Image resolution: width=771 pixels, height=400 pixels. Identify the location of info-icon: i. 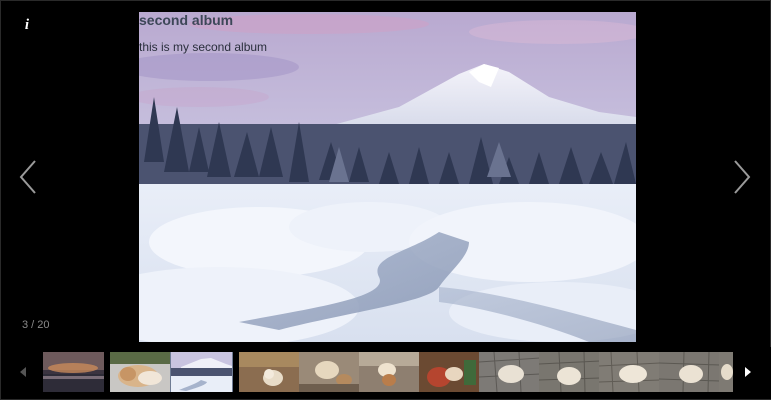
(27, 25).